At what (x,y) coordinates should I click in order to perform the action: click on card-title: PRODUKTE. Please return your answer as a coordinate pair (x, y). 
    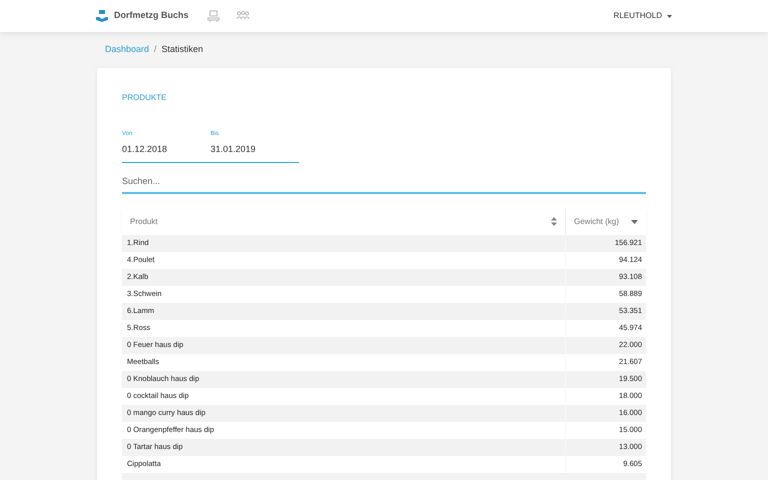
    Looking at the image, I should click on (145, 98).